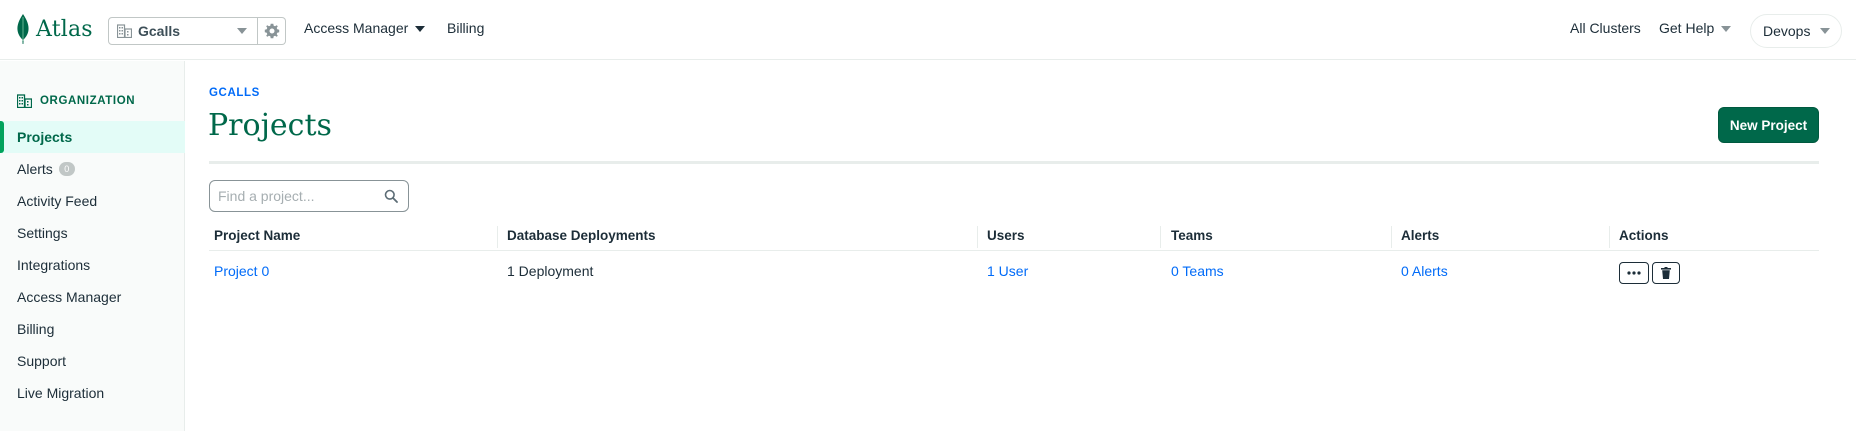  Describe the element at coordinates (69, 297) in the screenshot. I see `sidebar-item-label: Access Manager` at that location.